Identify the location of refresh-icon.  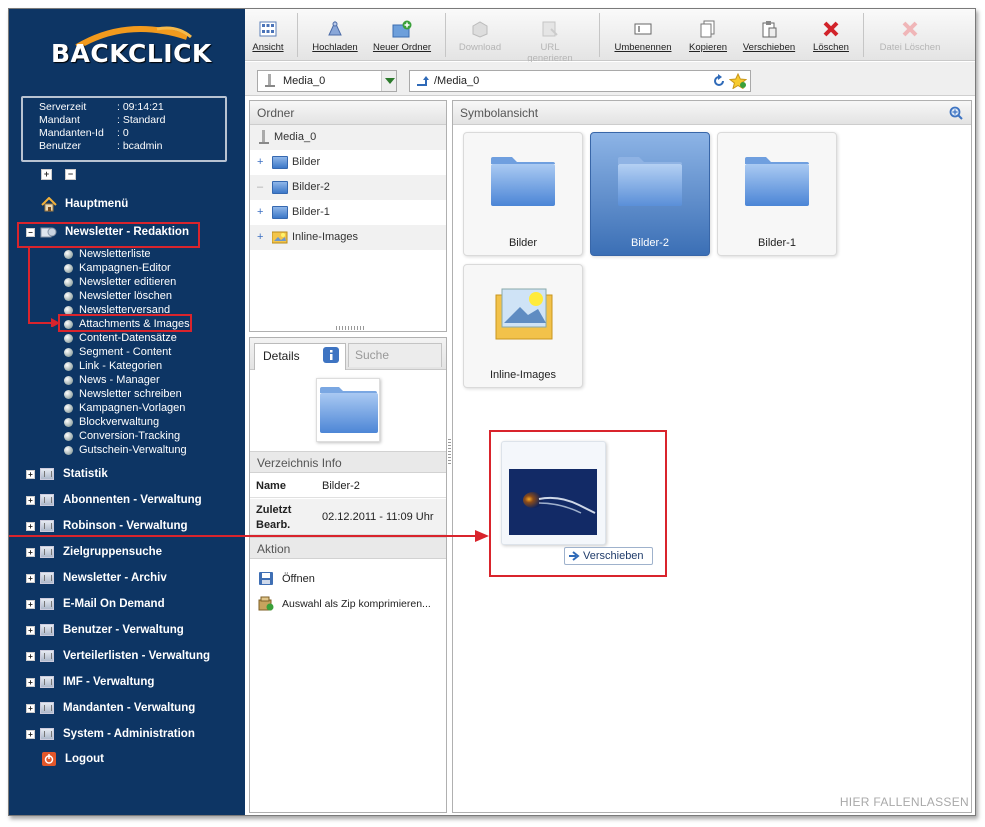
(719, 81).